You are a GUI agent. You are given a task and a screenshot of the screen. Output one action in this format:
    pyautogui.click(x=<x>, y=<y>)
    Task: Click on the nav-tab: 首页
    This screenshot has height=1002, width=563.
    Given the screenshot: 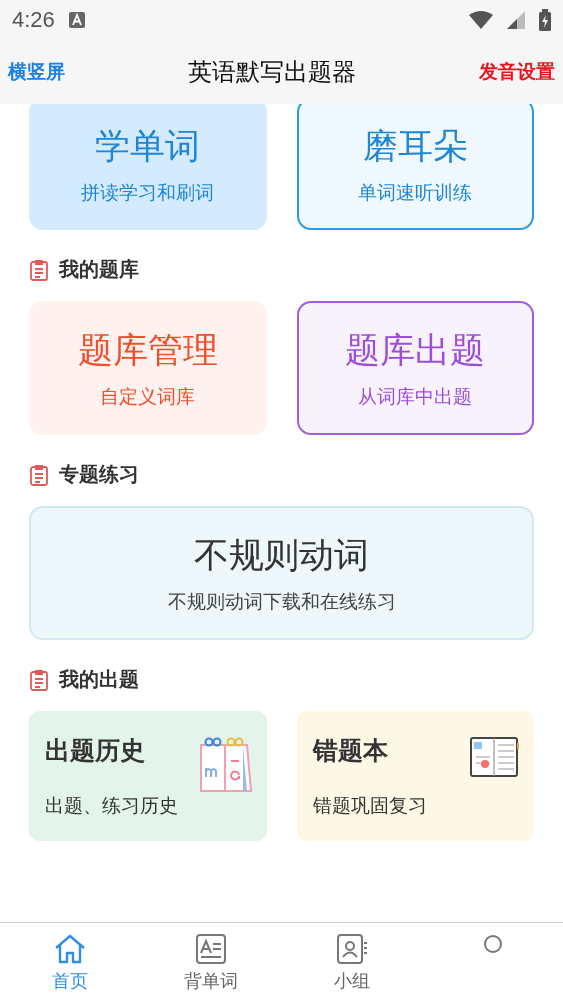 What is the action you would take?
    pyautogui.click(x=70, y=962)
    